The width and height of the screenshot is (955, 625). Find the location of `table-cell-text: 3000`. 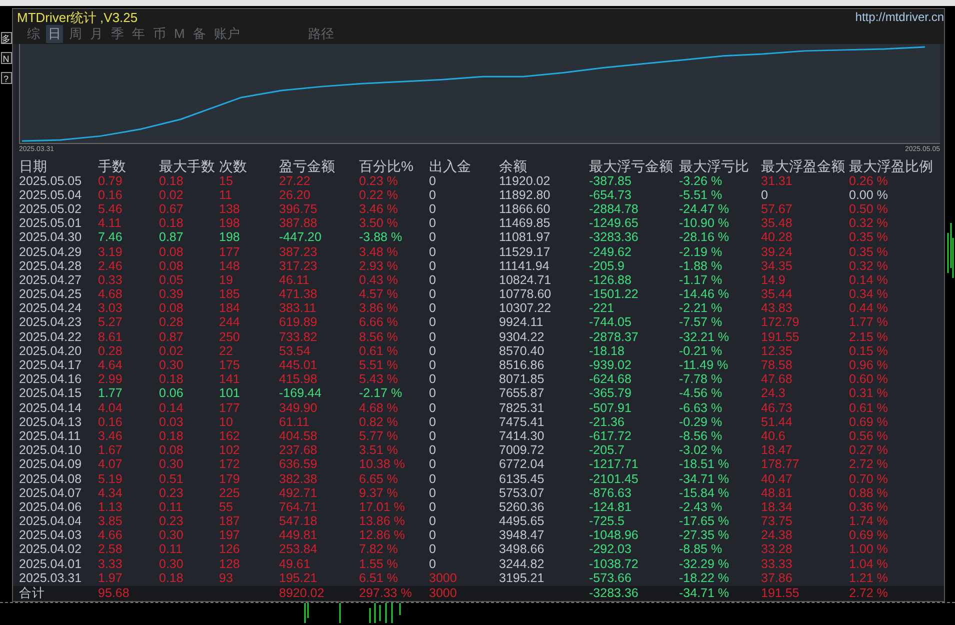

table-cell-text: 3000 is located at coordinates (443, 593).